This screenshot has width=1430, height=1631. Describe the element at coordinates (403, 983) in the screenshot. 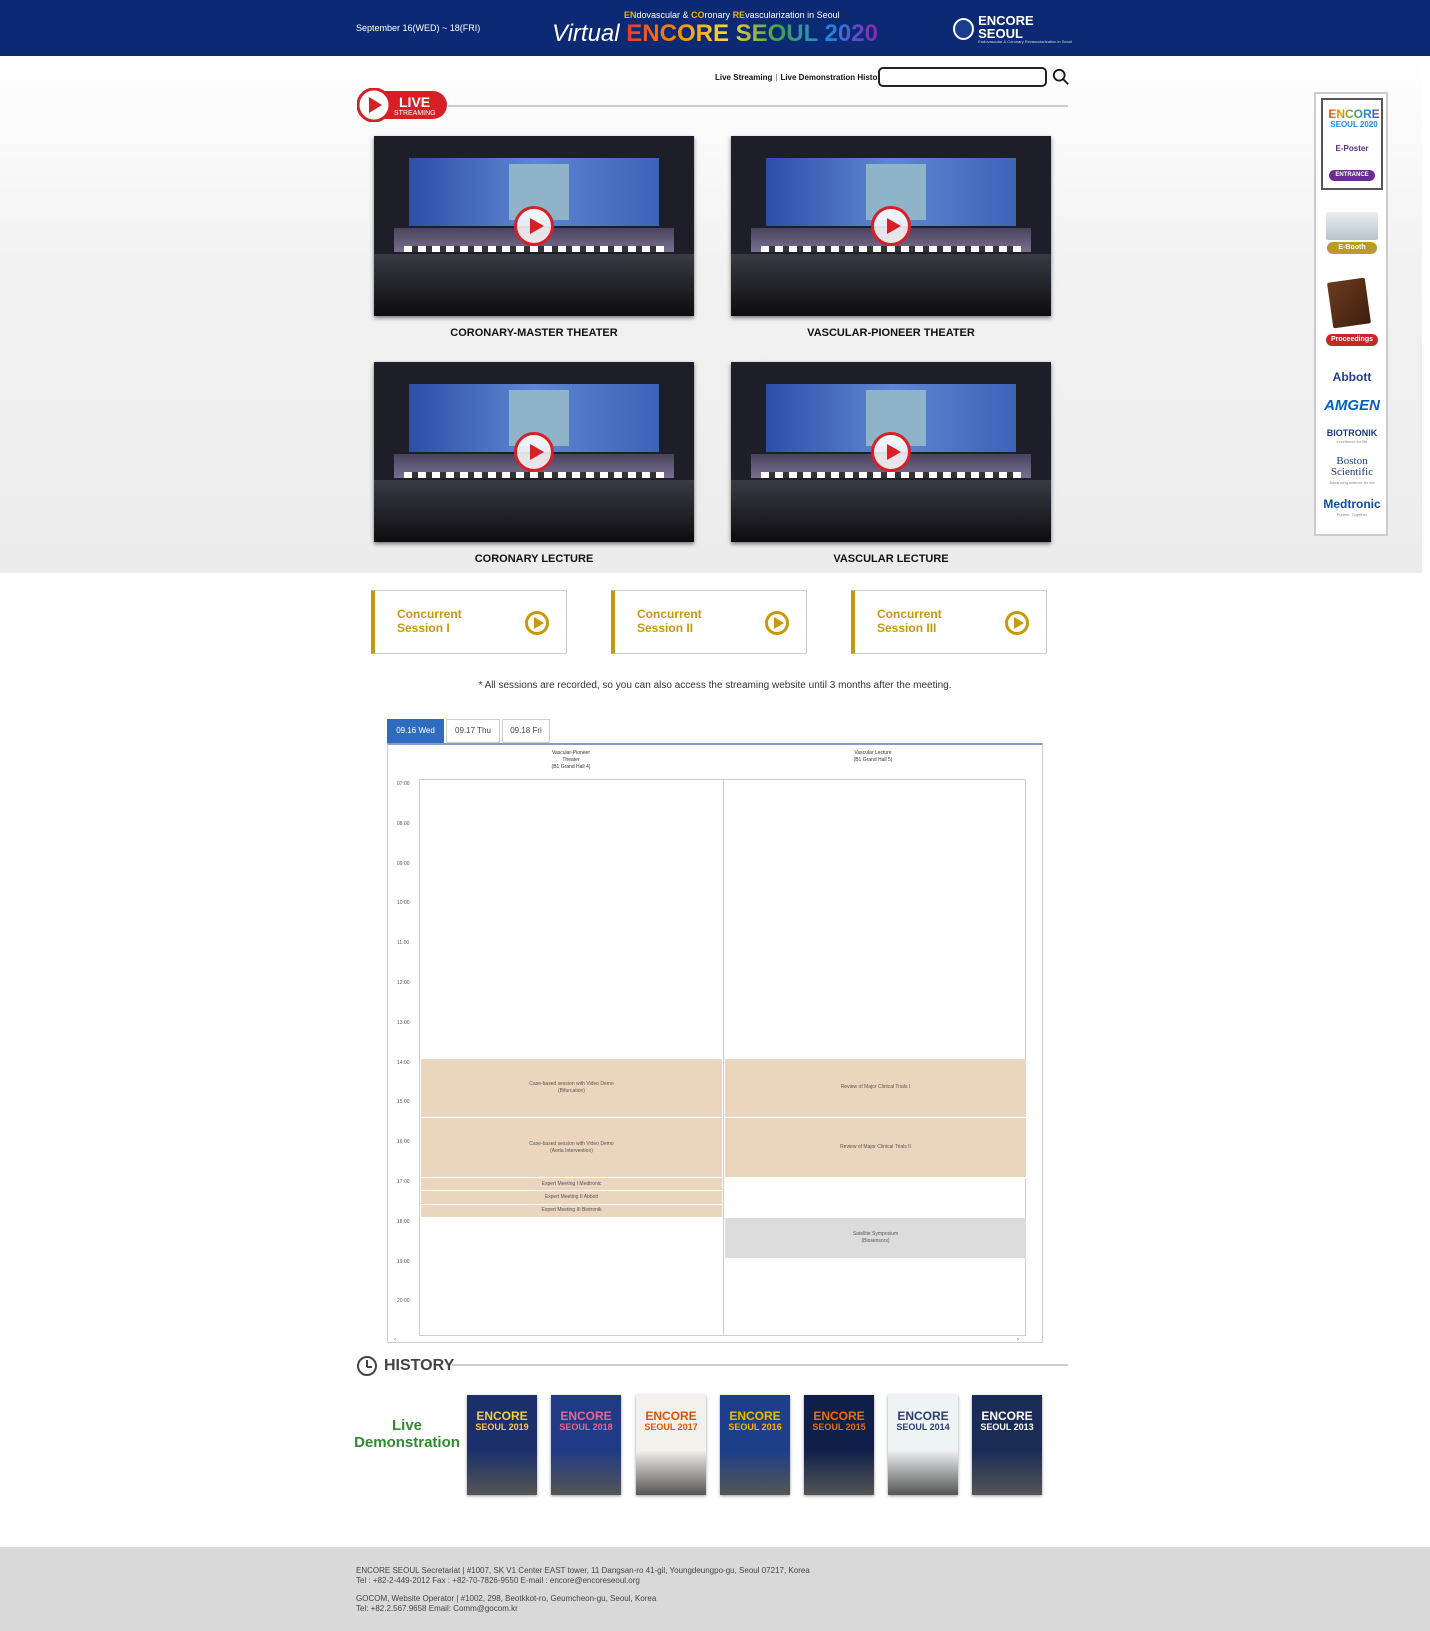

I see `time-label: 12:00` at that location.